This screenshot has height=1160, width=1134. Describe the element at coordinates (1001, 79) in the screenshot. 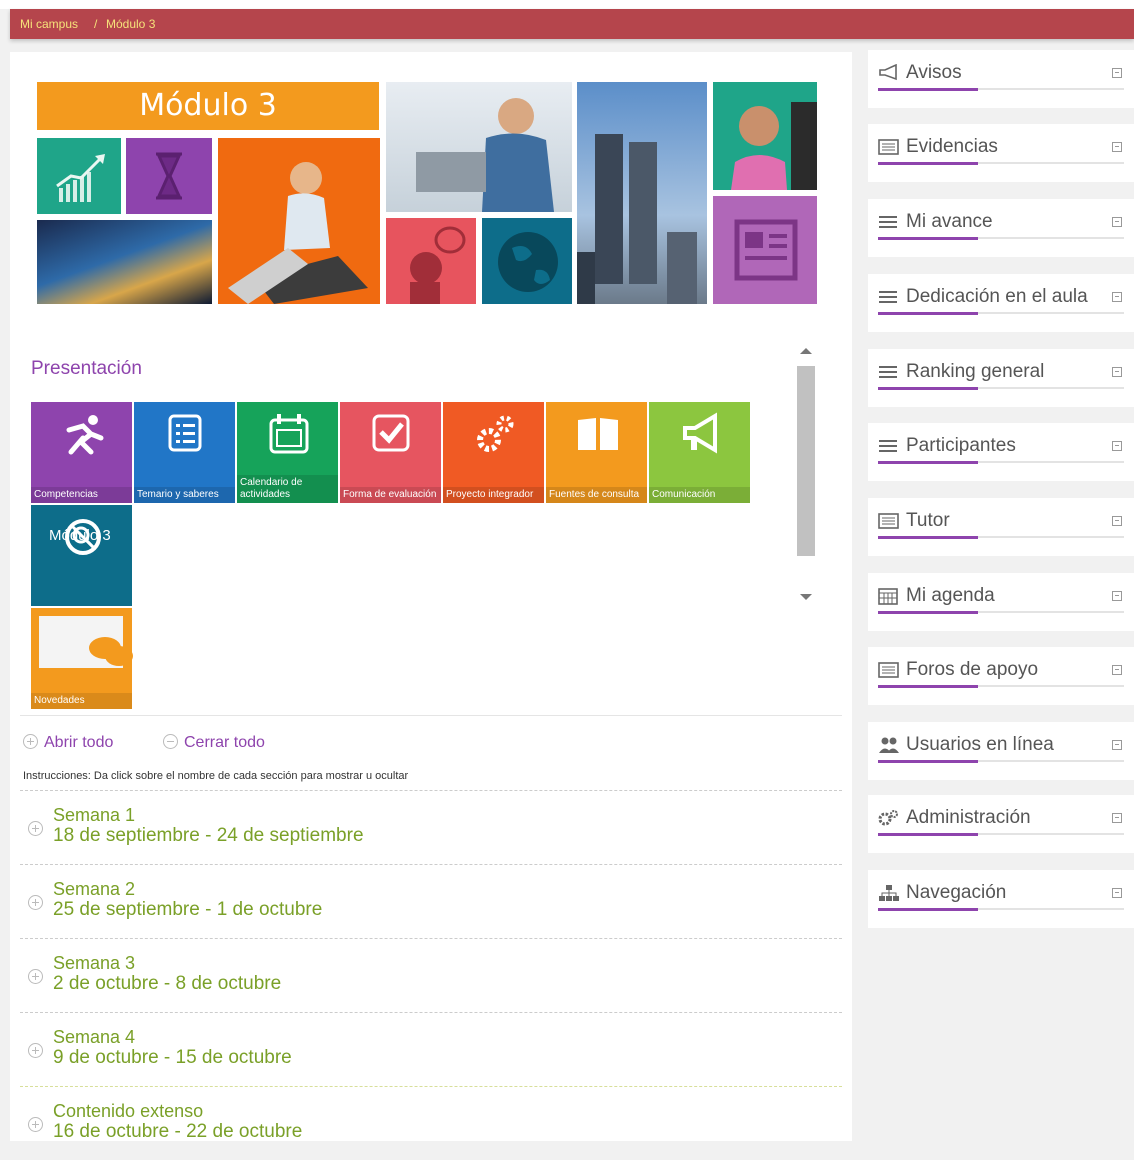

I see `sidebar-block-avisos: Avisos` at that location.